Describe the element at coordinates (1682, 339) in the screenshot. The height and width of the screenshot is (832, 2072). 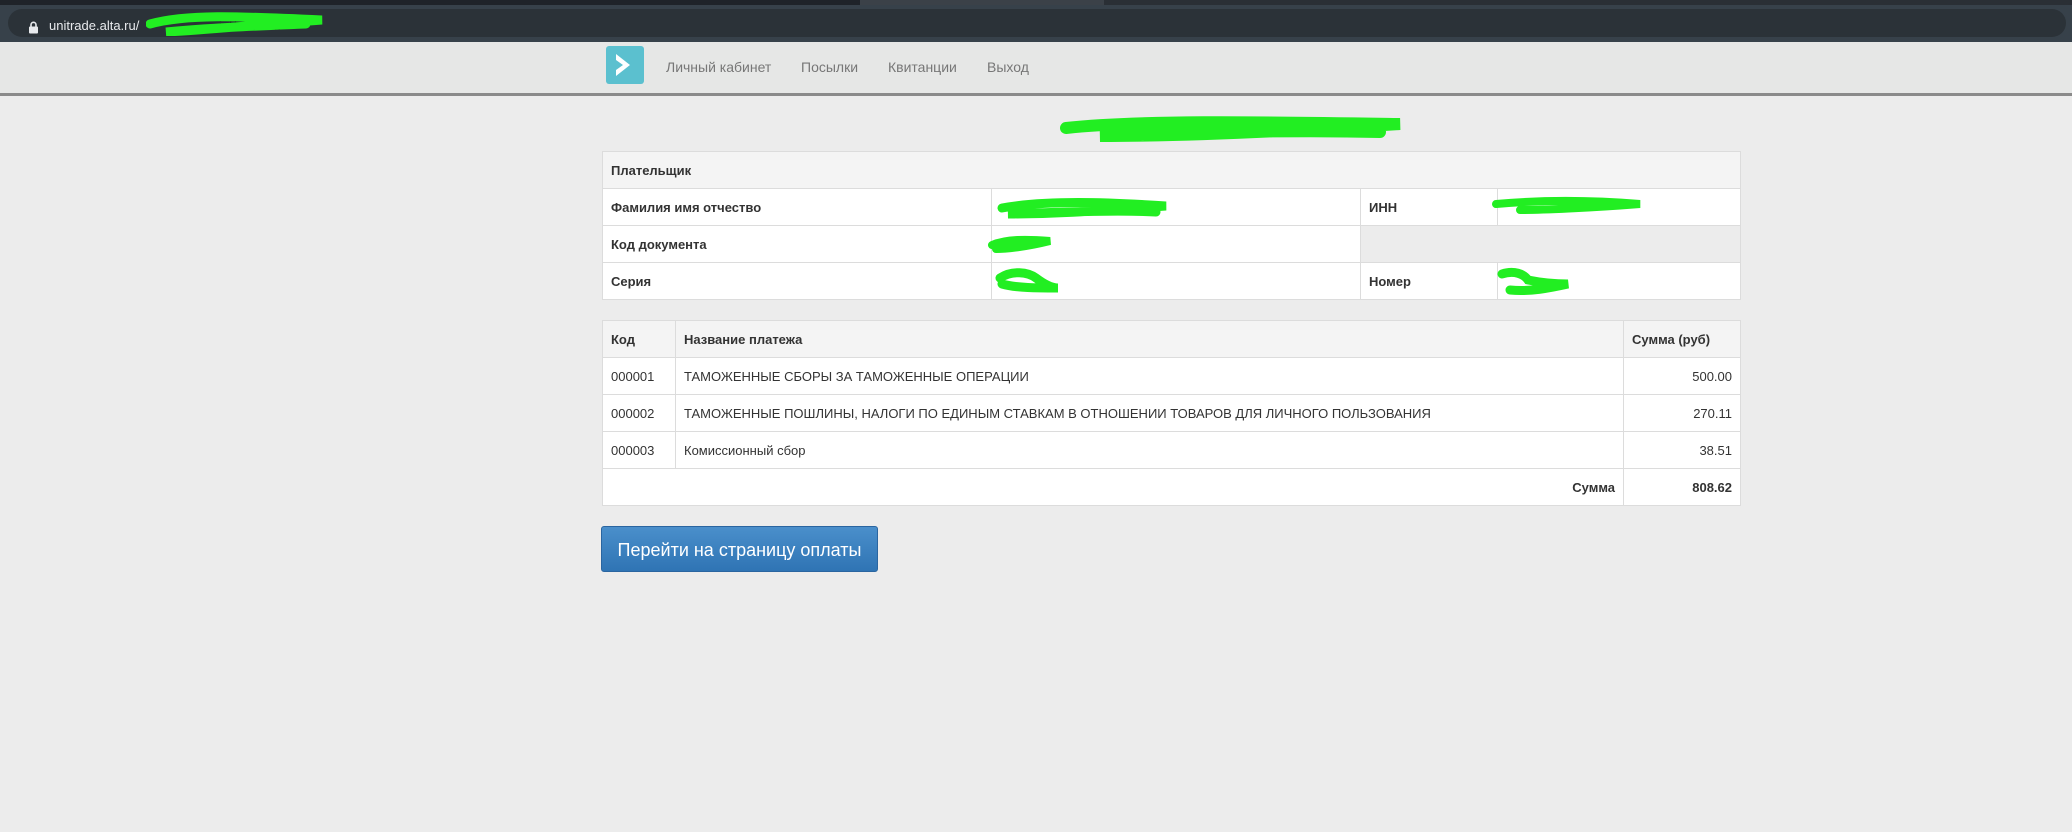
I see `column-header-sum: Сумма (руб)` at that location.